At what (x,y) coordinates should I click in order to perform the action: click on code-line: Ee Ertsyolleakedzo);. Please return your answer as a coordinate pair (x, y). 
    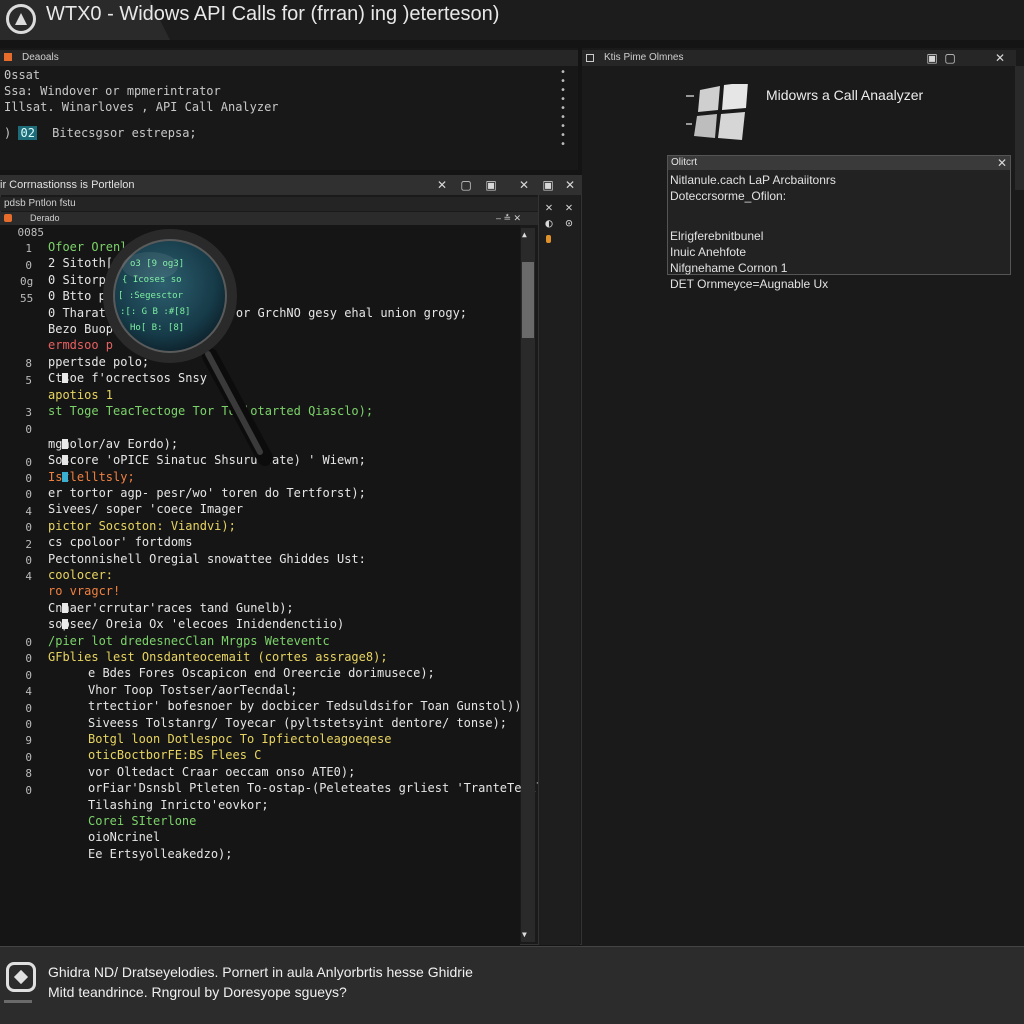
    Looking at the image, I should click on (160, 854).